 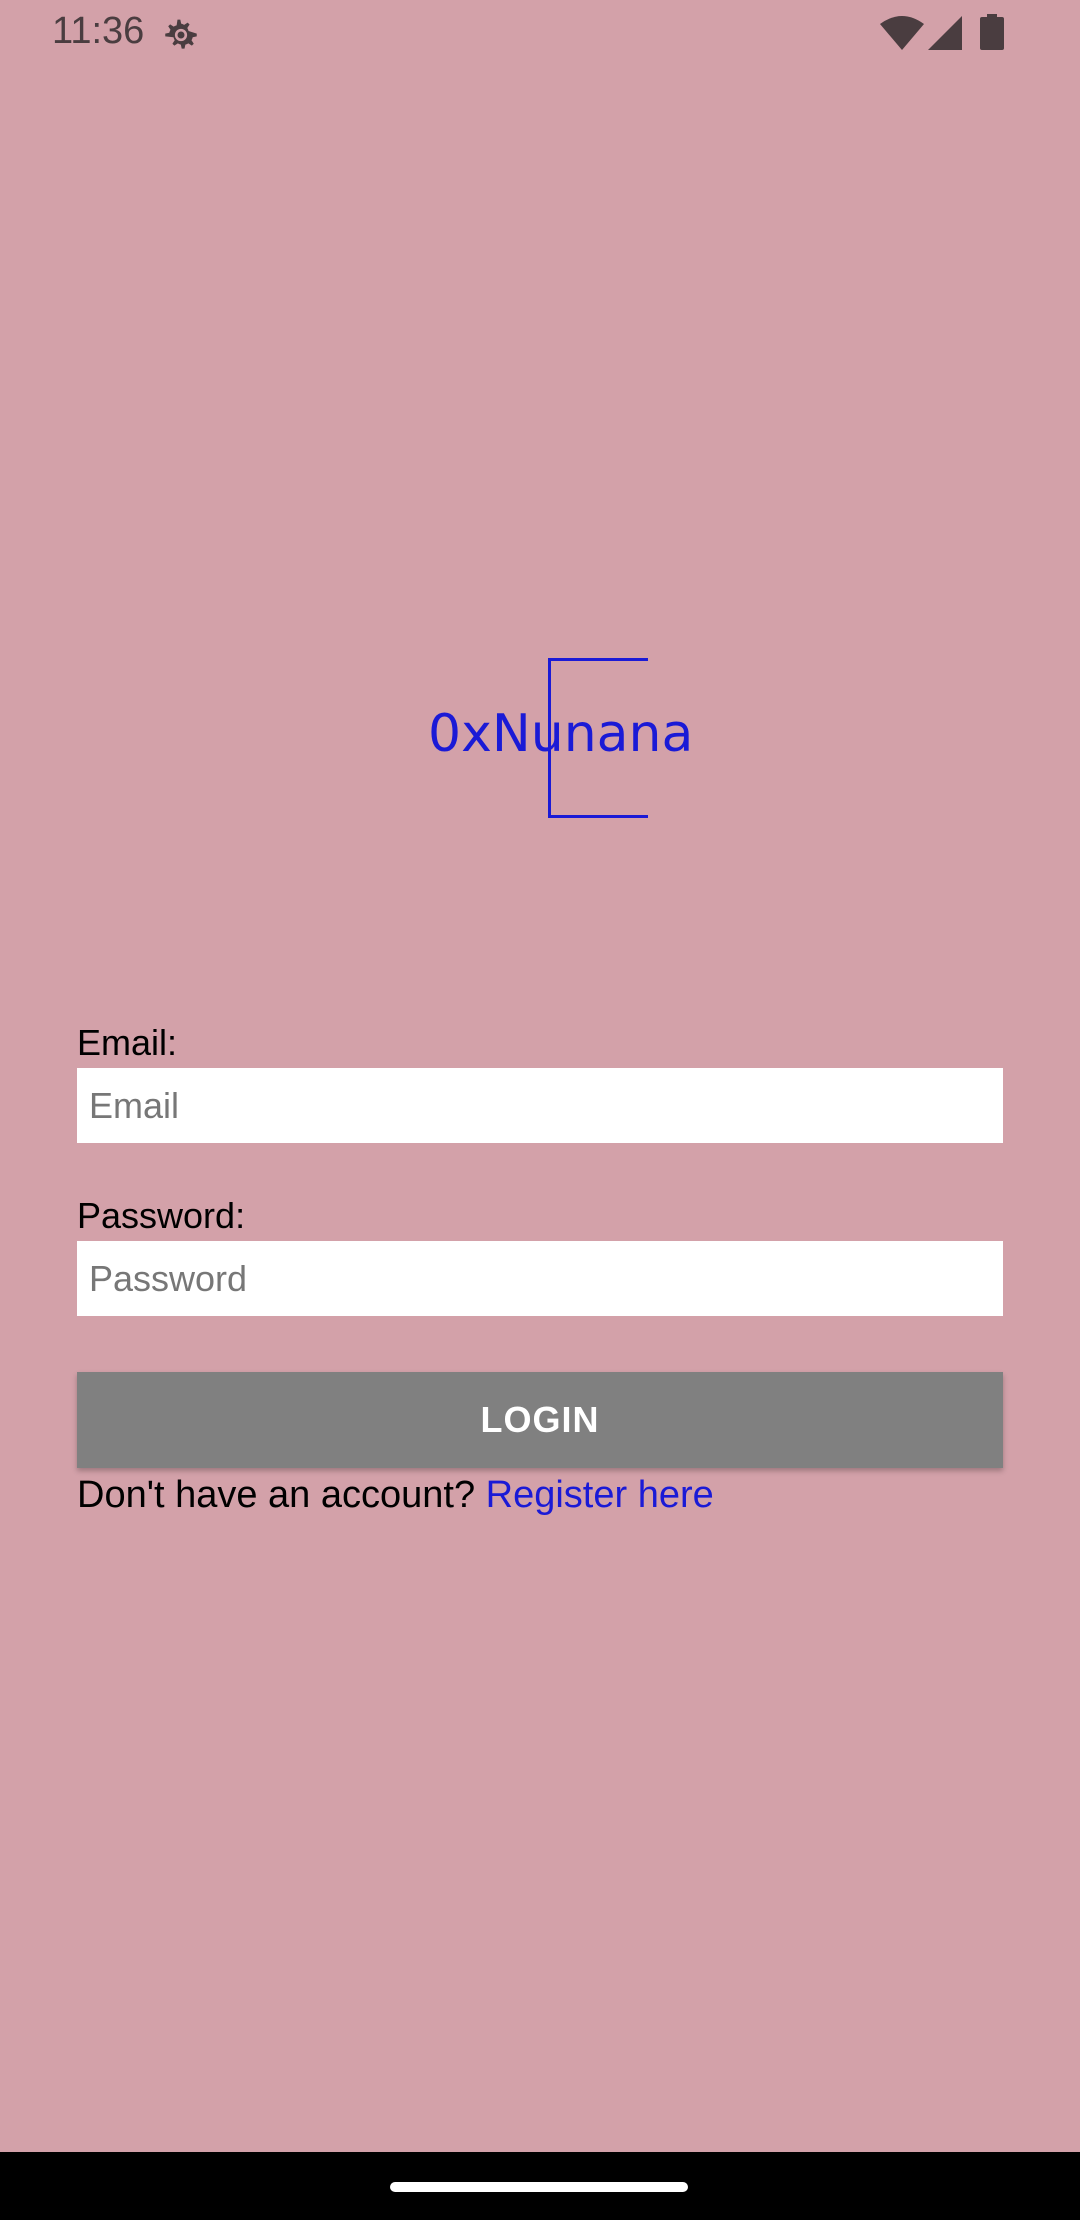 What do you see at coordinates (902, 33) in the screenshot?
I see `wifi-icon` at bounding box center [902, 33].